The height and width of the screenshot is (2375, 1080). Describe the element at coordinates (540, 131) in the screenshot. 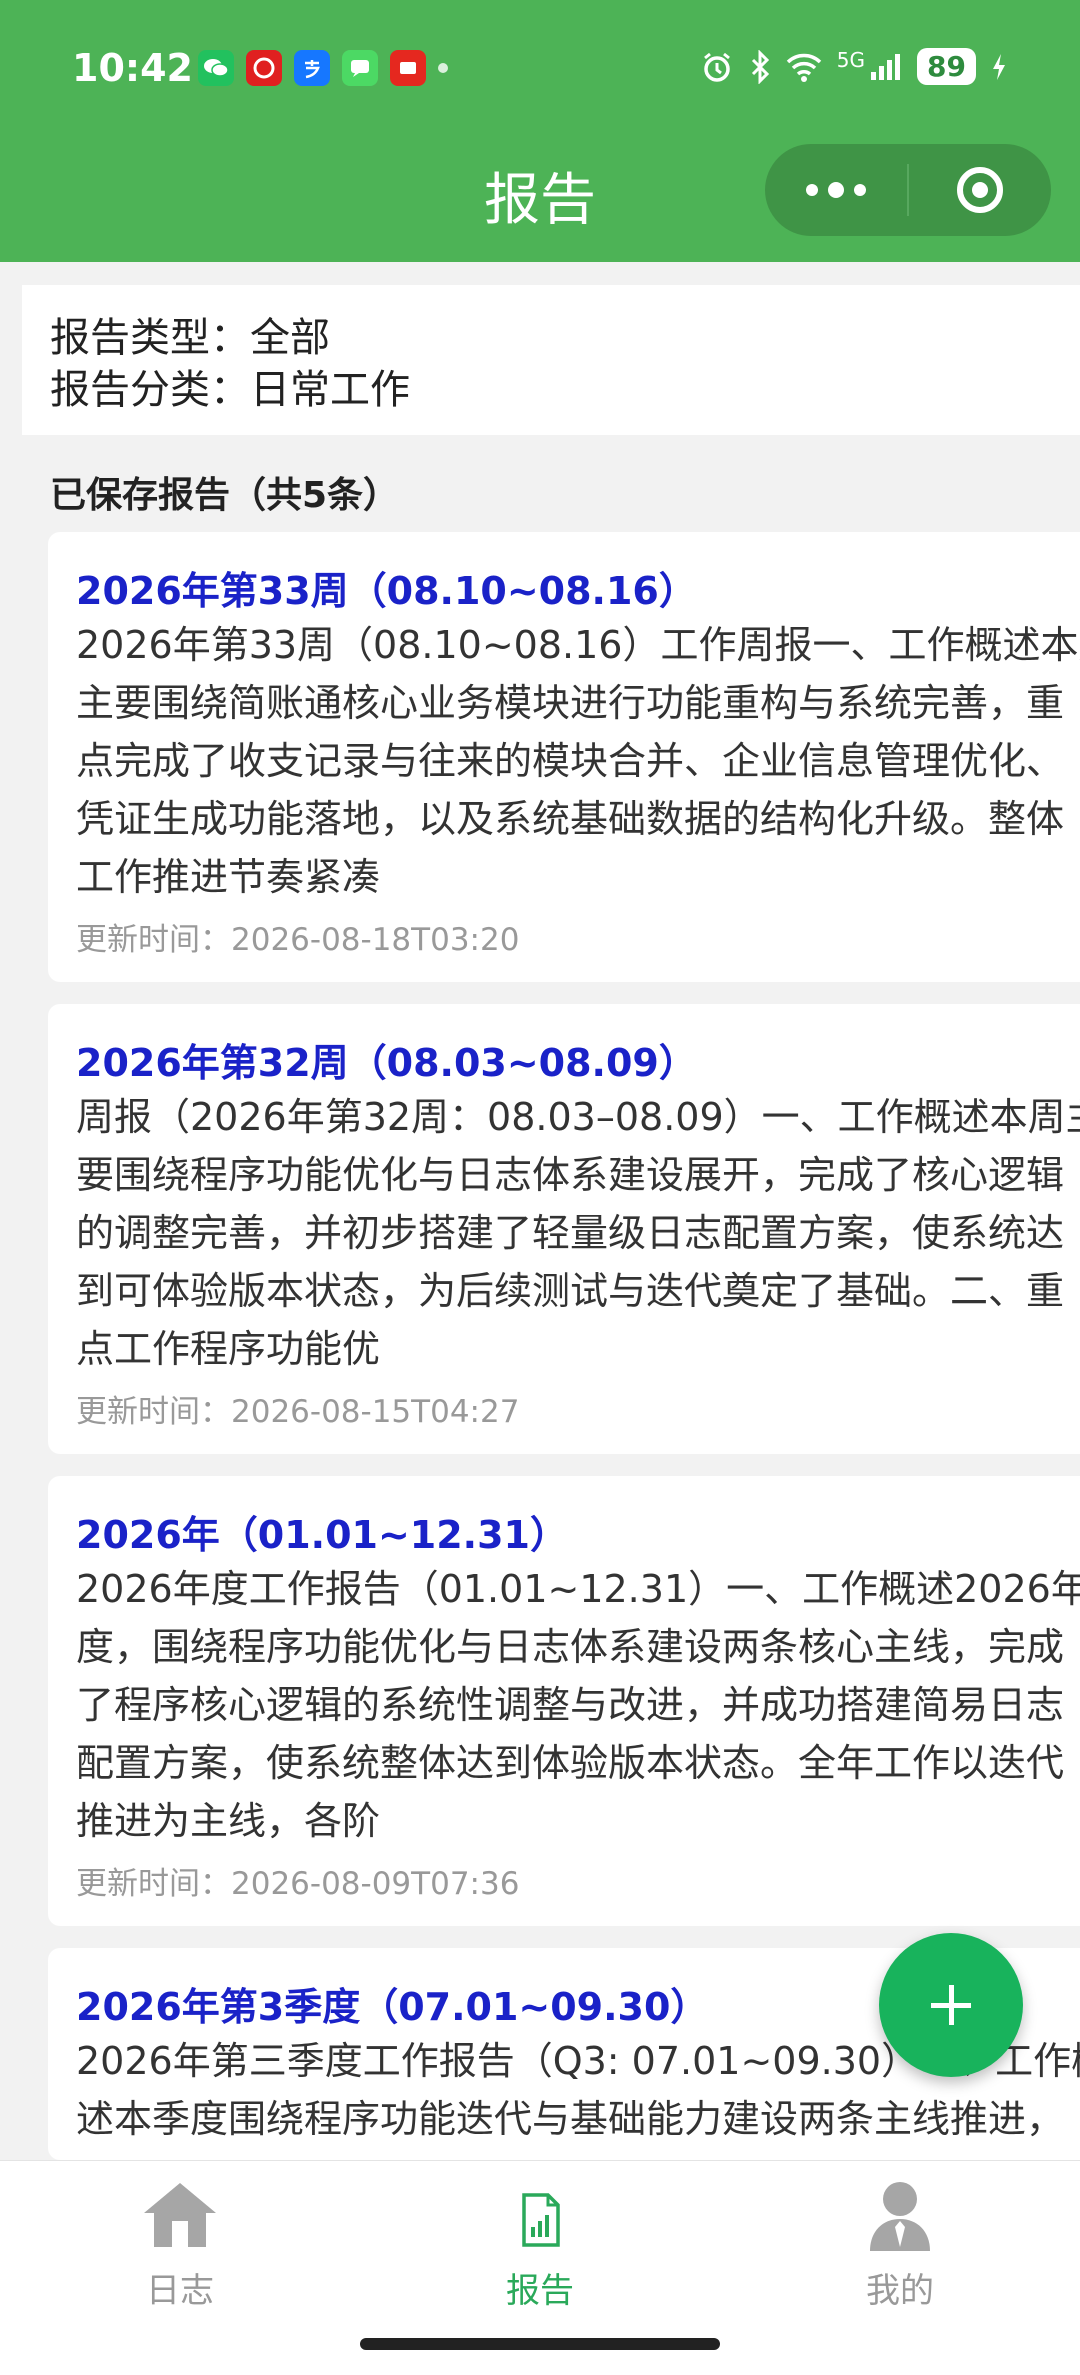

I see `app-header: 10:42 5G 89 报告` at that location.